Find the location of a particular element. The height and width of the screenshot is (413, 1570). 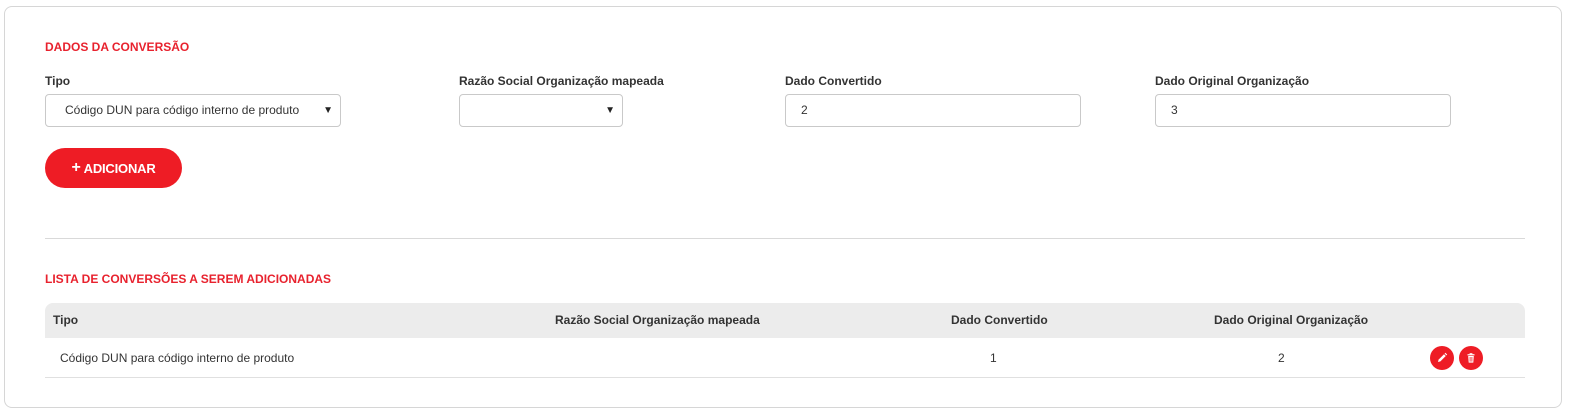

tipo-label: Tipo is located at coordinates (58, 81).